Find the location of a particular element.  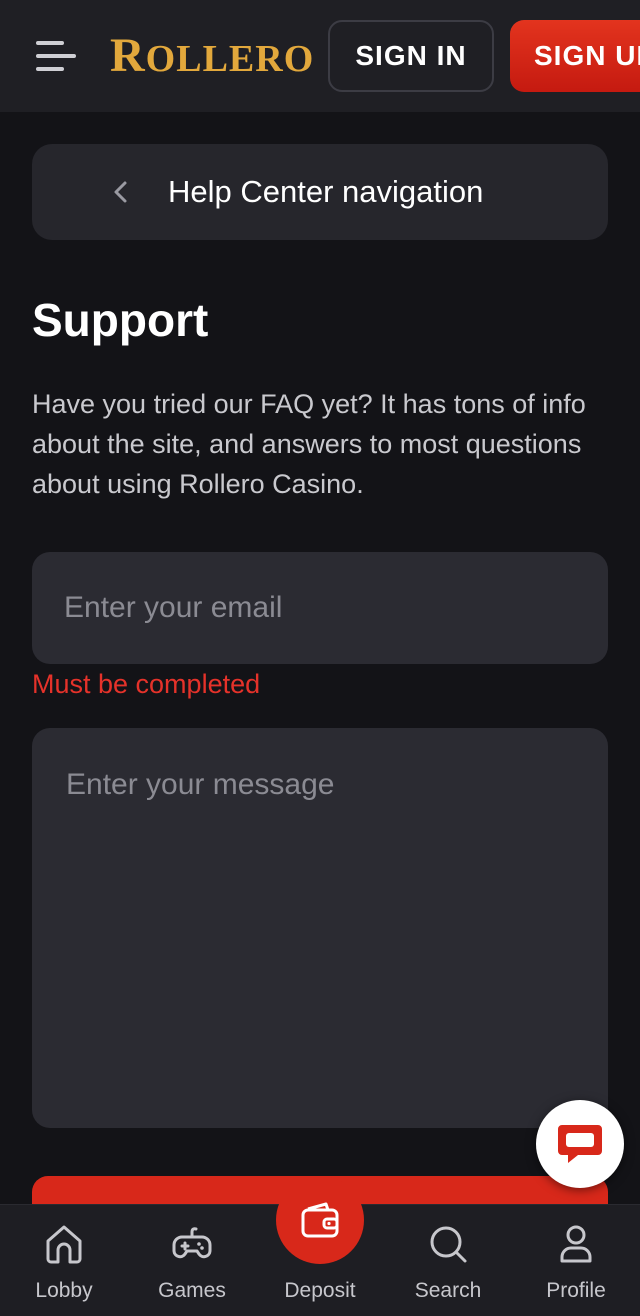

chat-bubble-icon is located at coordinates (580, 1144).